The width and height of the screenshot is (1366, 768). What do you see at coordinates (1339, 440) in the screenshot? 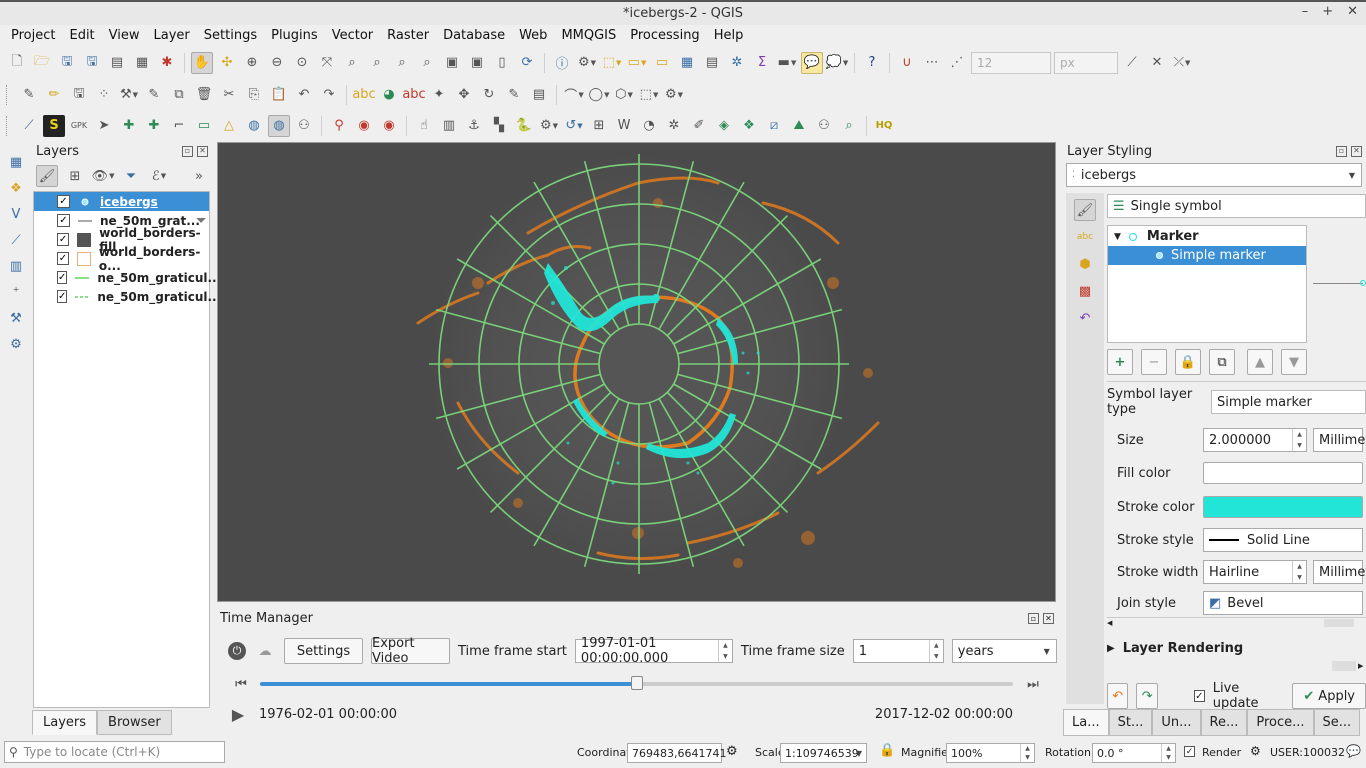
I see `size-unit-select: Millimet` at bounding box center [1339, 440].